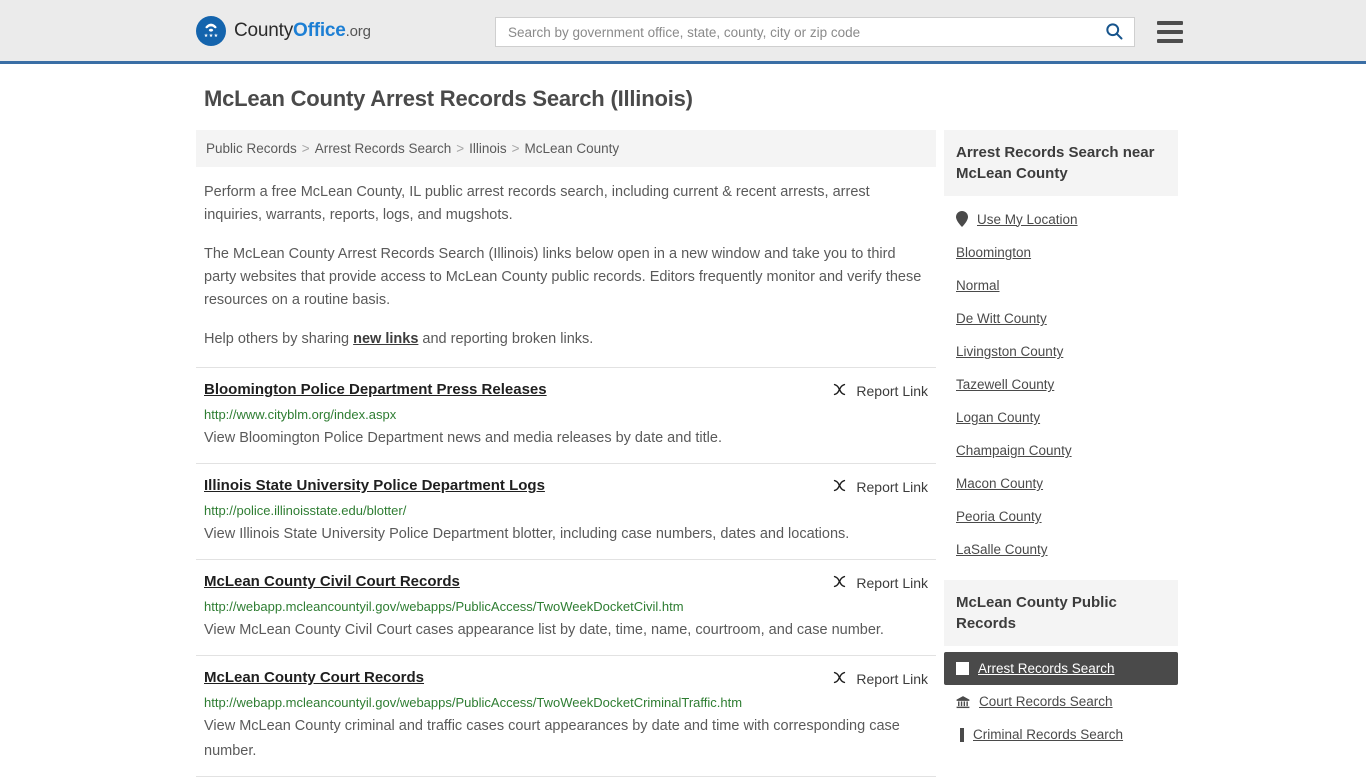 This screenshot has height=777, width=1366. Describe the element at coordinates (1001, 318) in the screenshot. I see `sidebar-item-label: De Witt County` at that location.